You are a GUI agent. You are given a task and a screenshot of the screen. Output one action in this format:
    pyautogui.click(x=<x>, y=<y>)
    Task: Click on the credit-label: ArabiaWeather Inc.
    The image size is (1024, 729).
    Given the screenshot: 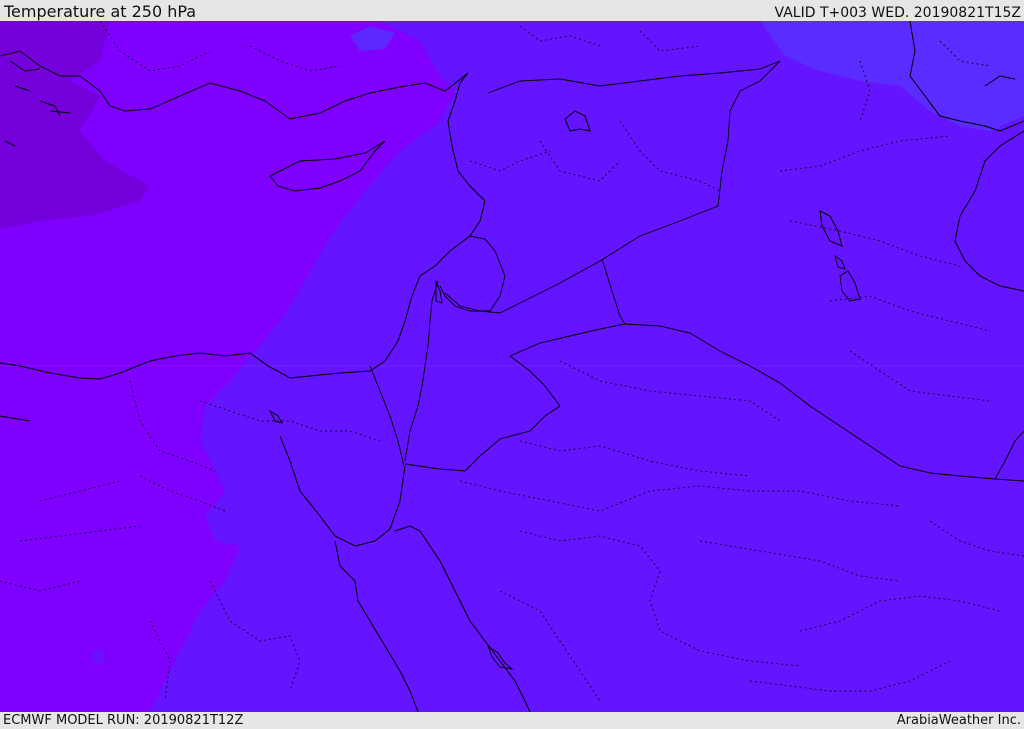 What is the action you would take?
    pyautogui.click(x=958, y=720)
    